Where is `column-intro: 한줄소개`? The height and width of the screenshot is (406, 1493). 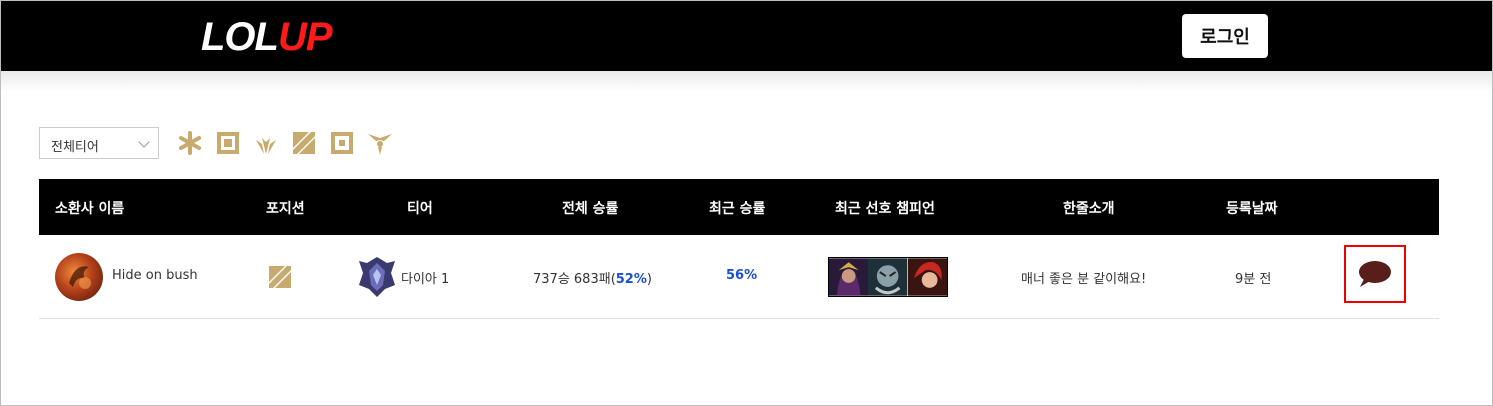 column-intro: 한줄소개 is located at coordinates (1089, 208).